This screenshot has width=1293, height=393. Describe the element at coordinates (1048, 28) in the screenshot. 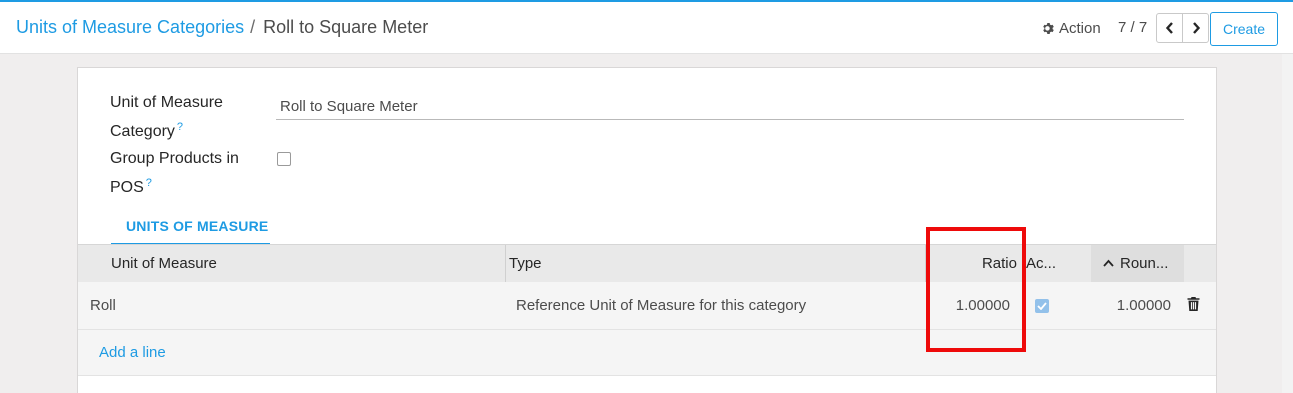

I see `gear-icon` at that location.